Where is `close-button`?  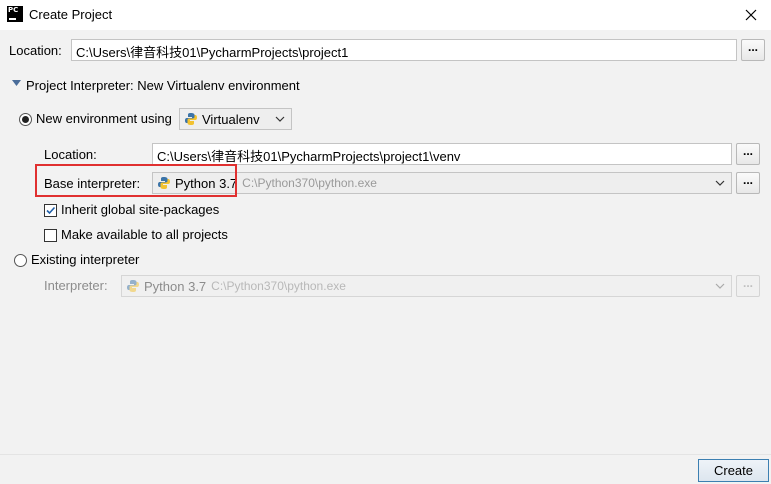 close-button is located at coordinates (751, 15).